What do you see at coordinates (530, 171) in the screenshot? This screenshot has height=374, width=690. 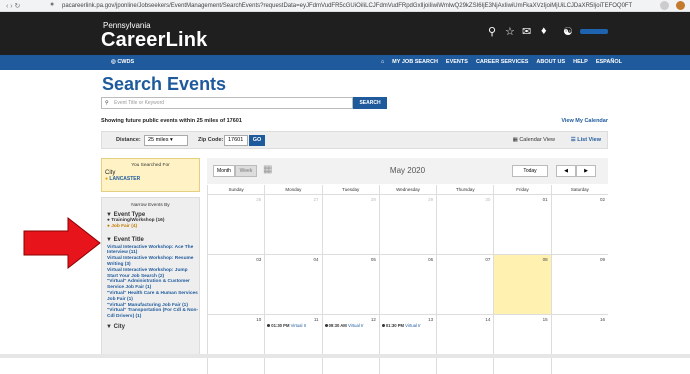 I see `today-button: Today` at bounding box center [530, 171].